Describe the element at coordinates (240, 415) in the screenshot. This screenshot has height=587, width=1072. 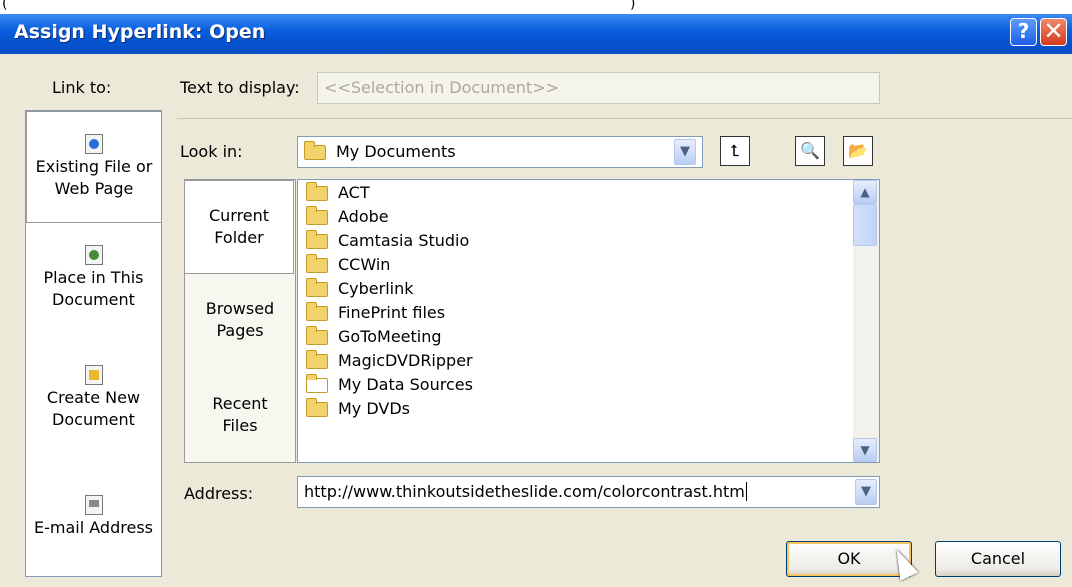
I see `tab-recent-files: Recent Files` at that location.